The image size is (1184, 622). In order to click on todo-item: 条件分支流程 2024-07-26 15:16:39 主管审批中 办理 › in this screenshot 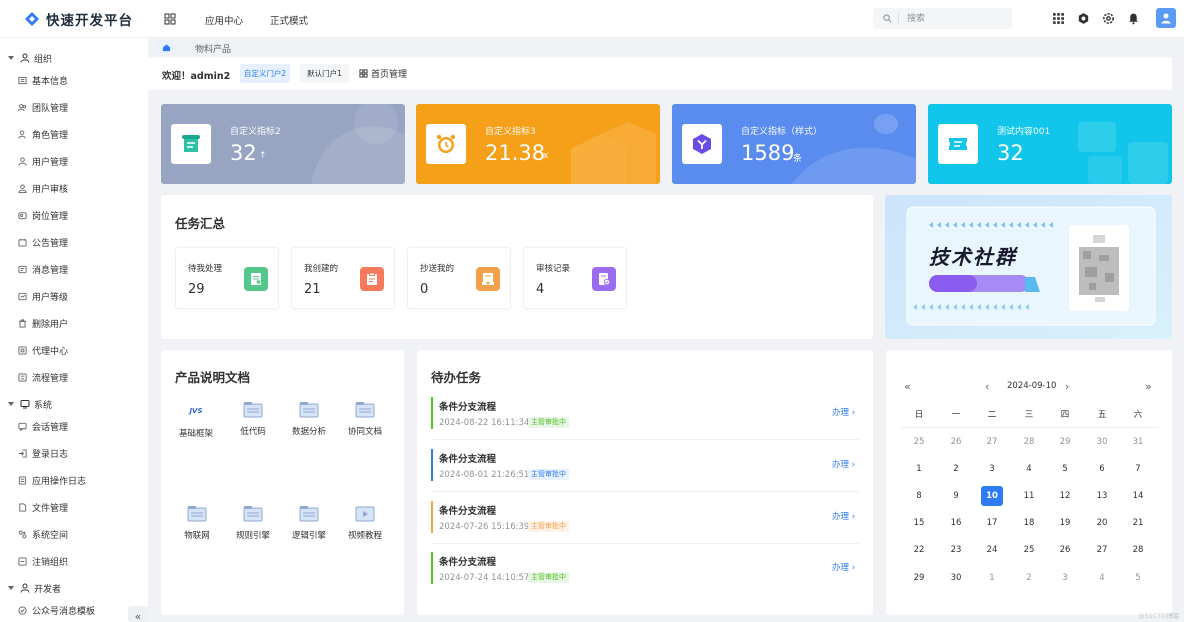, I will do `click(645, 521)`.